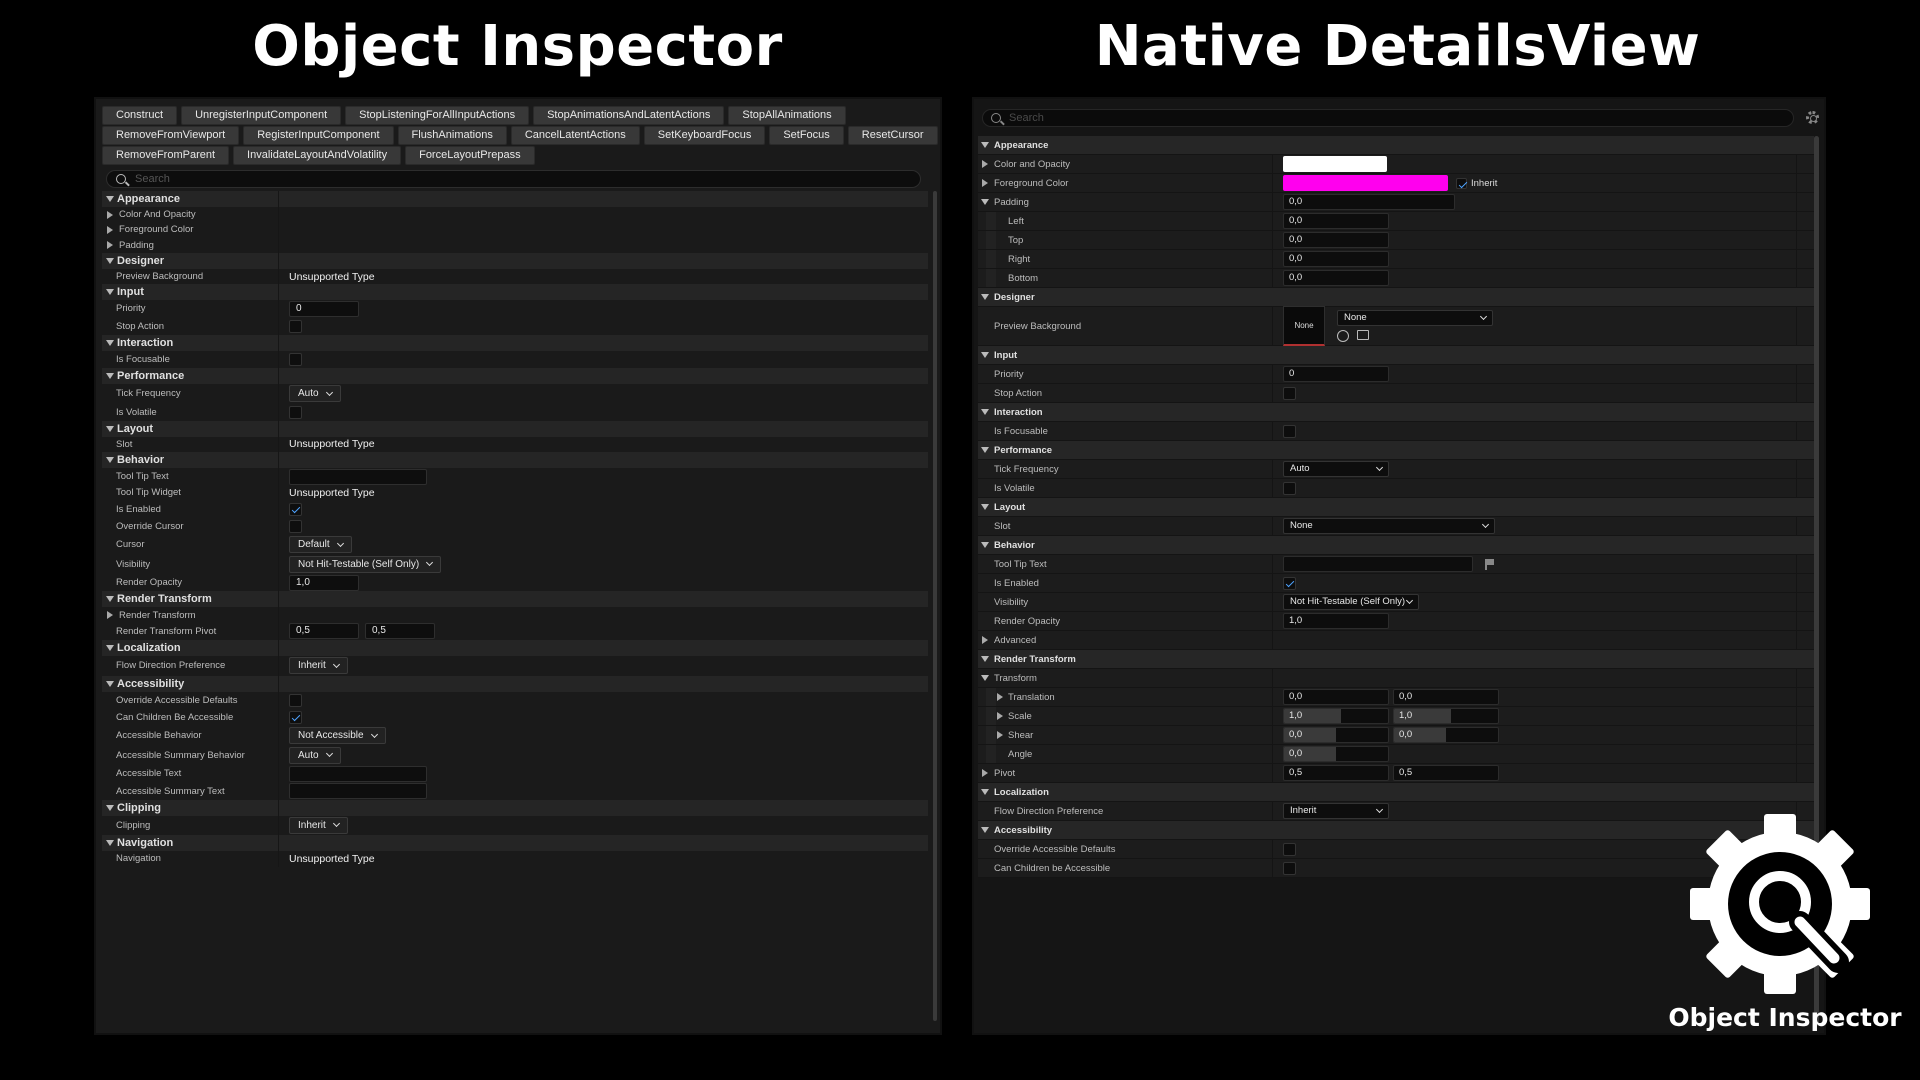 Image resolution: width=1920 pixels, height=1080 pixels. I want to click on function-button-registerinputcomponent: RegisterInputComponent, so click(318, 135).